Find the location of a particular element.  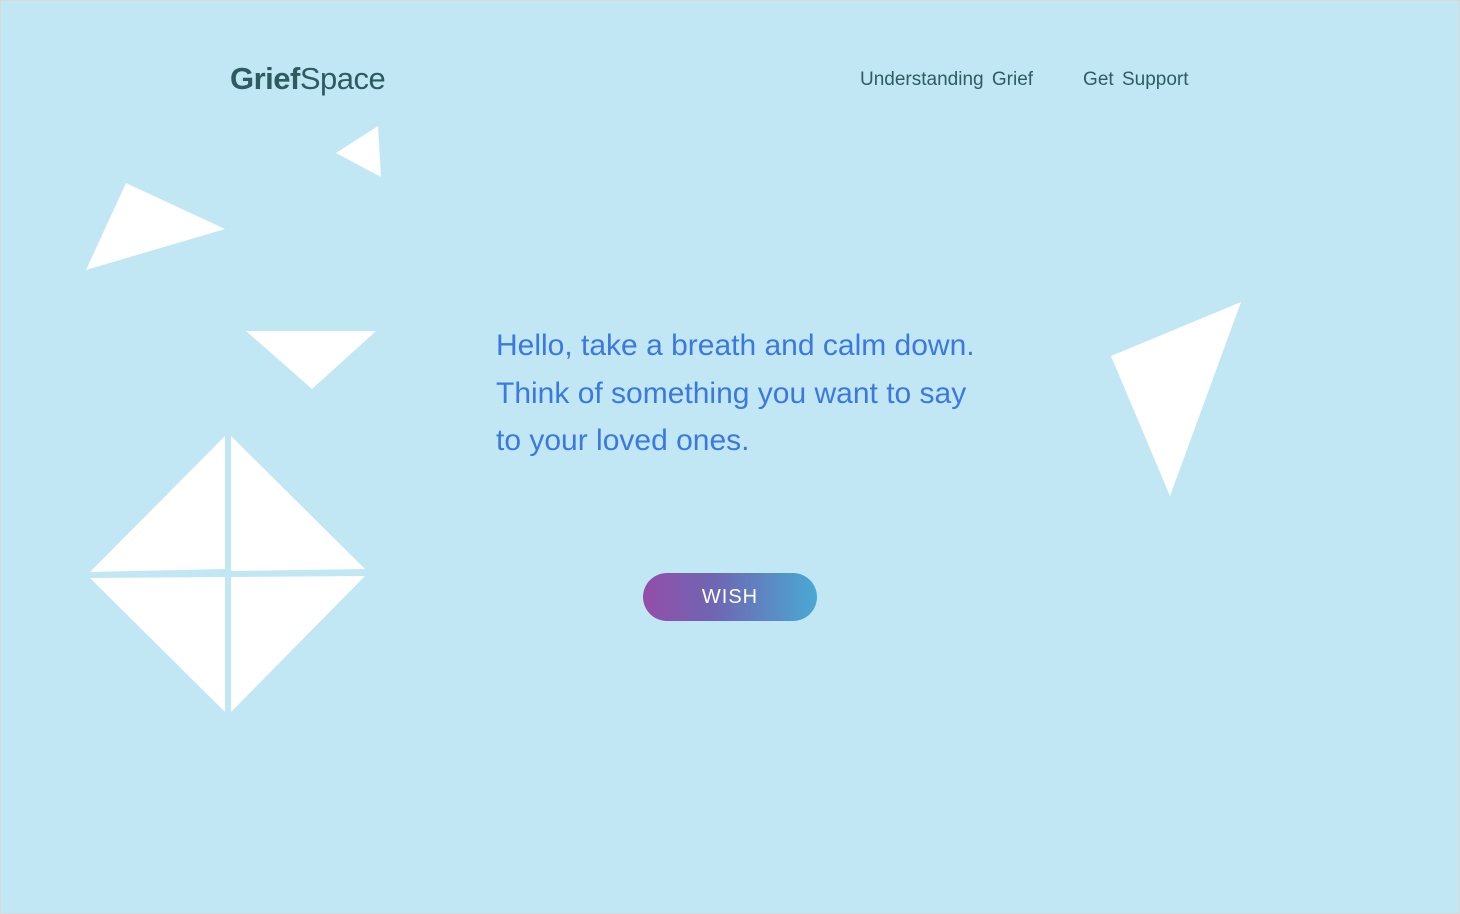

logo: GriefSpace is located at coordinates (308, 79).